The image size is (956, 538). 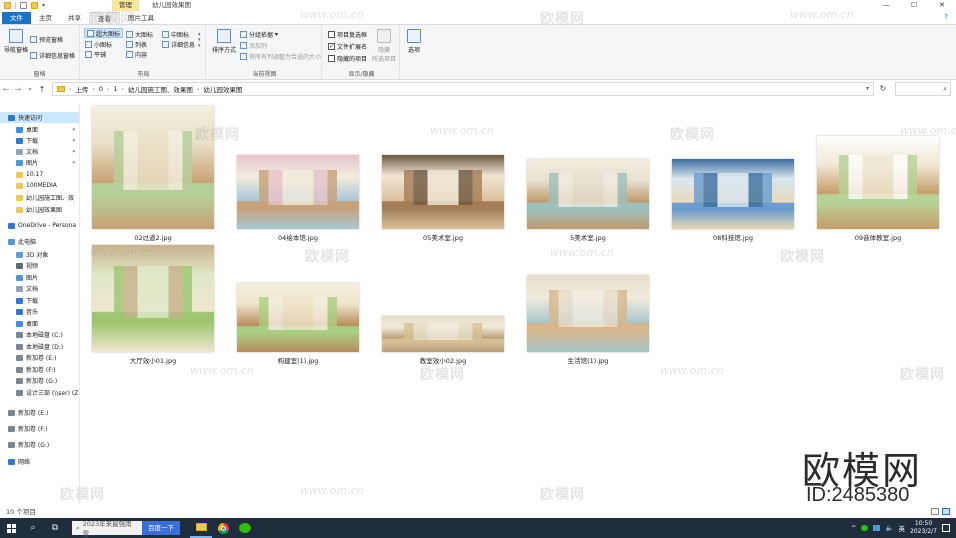 What do you see at coordinates (946, 511) in the screenshot?
I see `large-icons-view-toggle-icon` at bounding box center [946, 511].